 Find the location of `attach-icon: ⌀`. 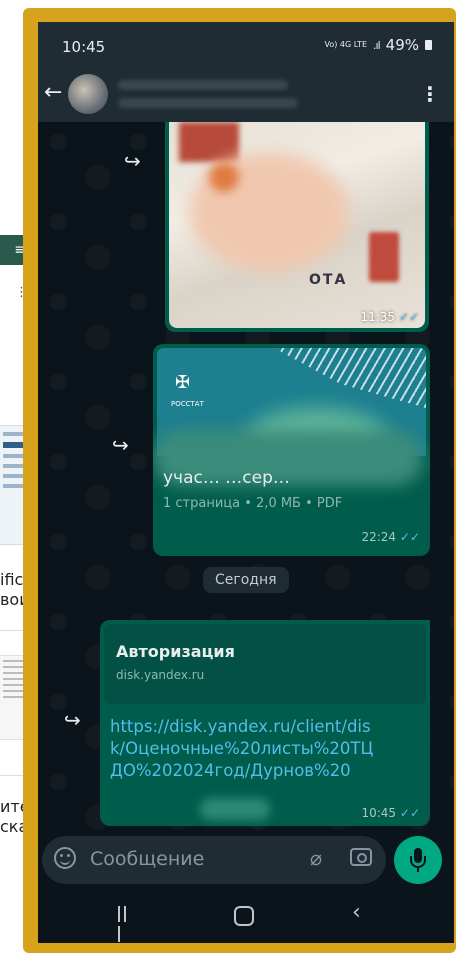

attach-icon: ⌀ is located at coordinates (316, 858).